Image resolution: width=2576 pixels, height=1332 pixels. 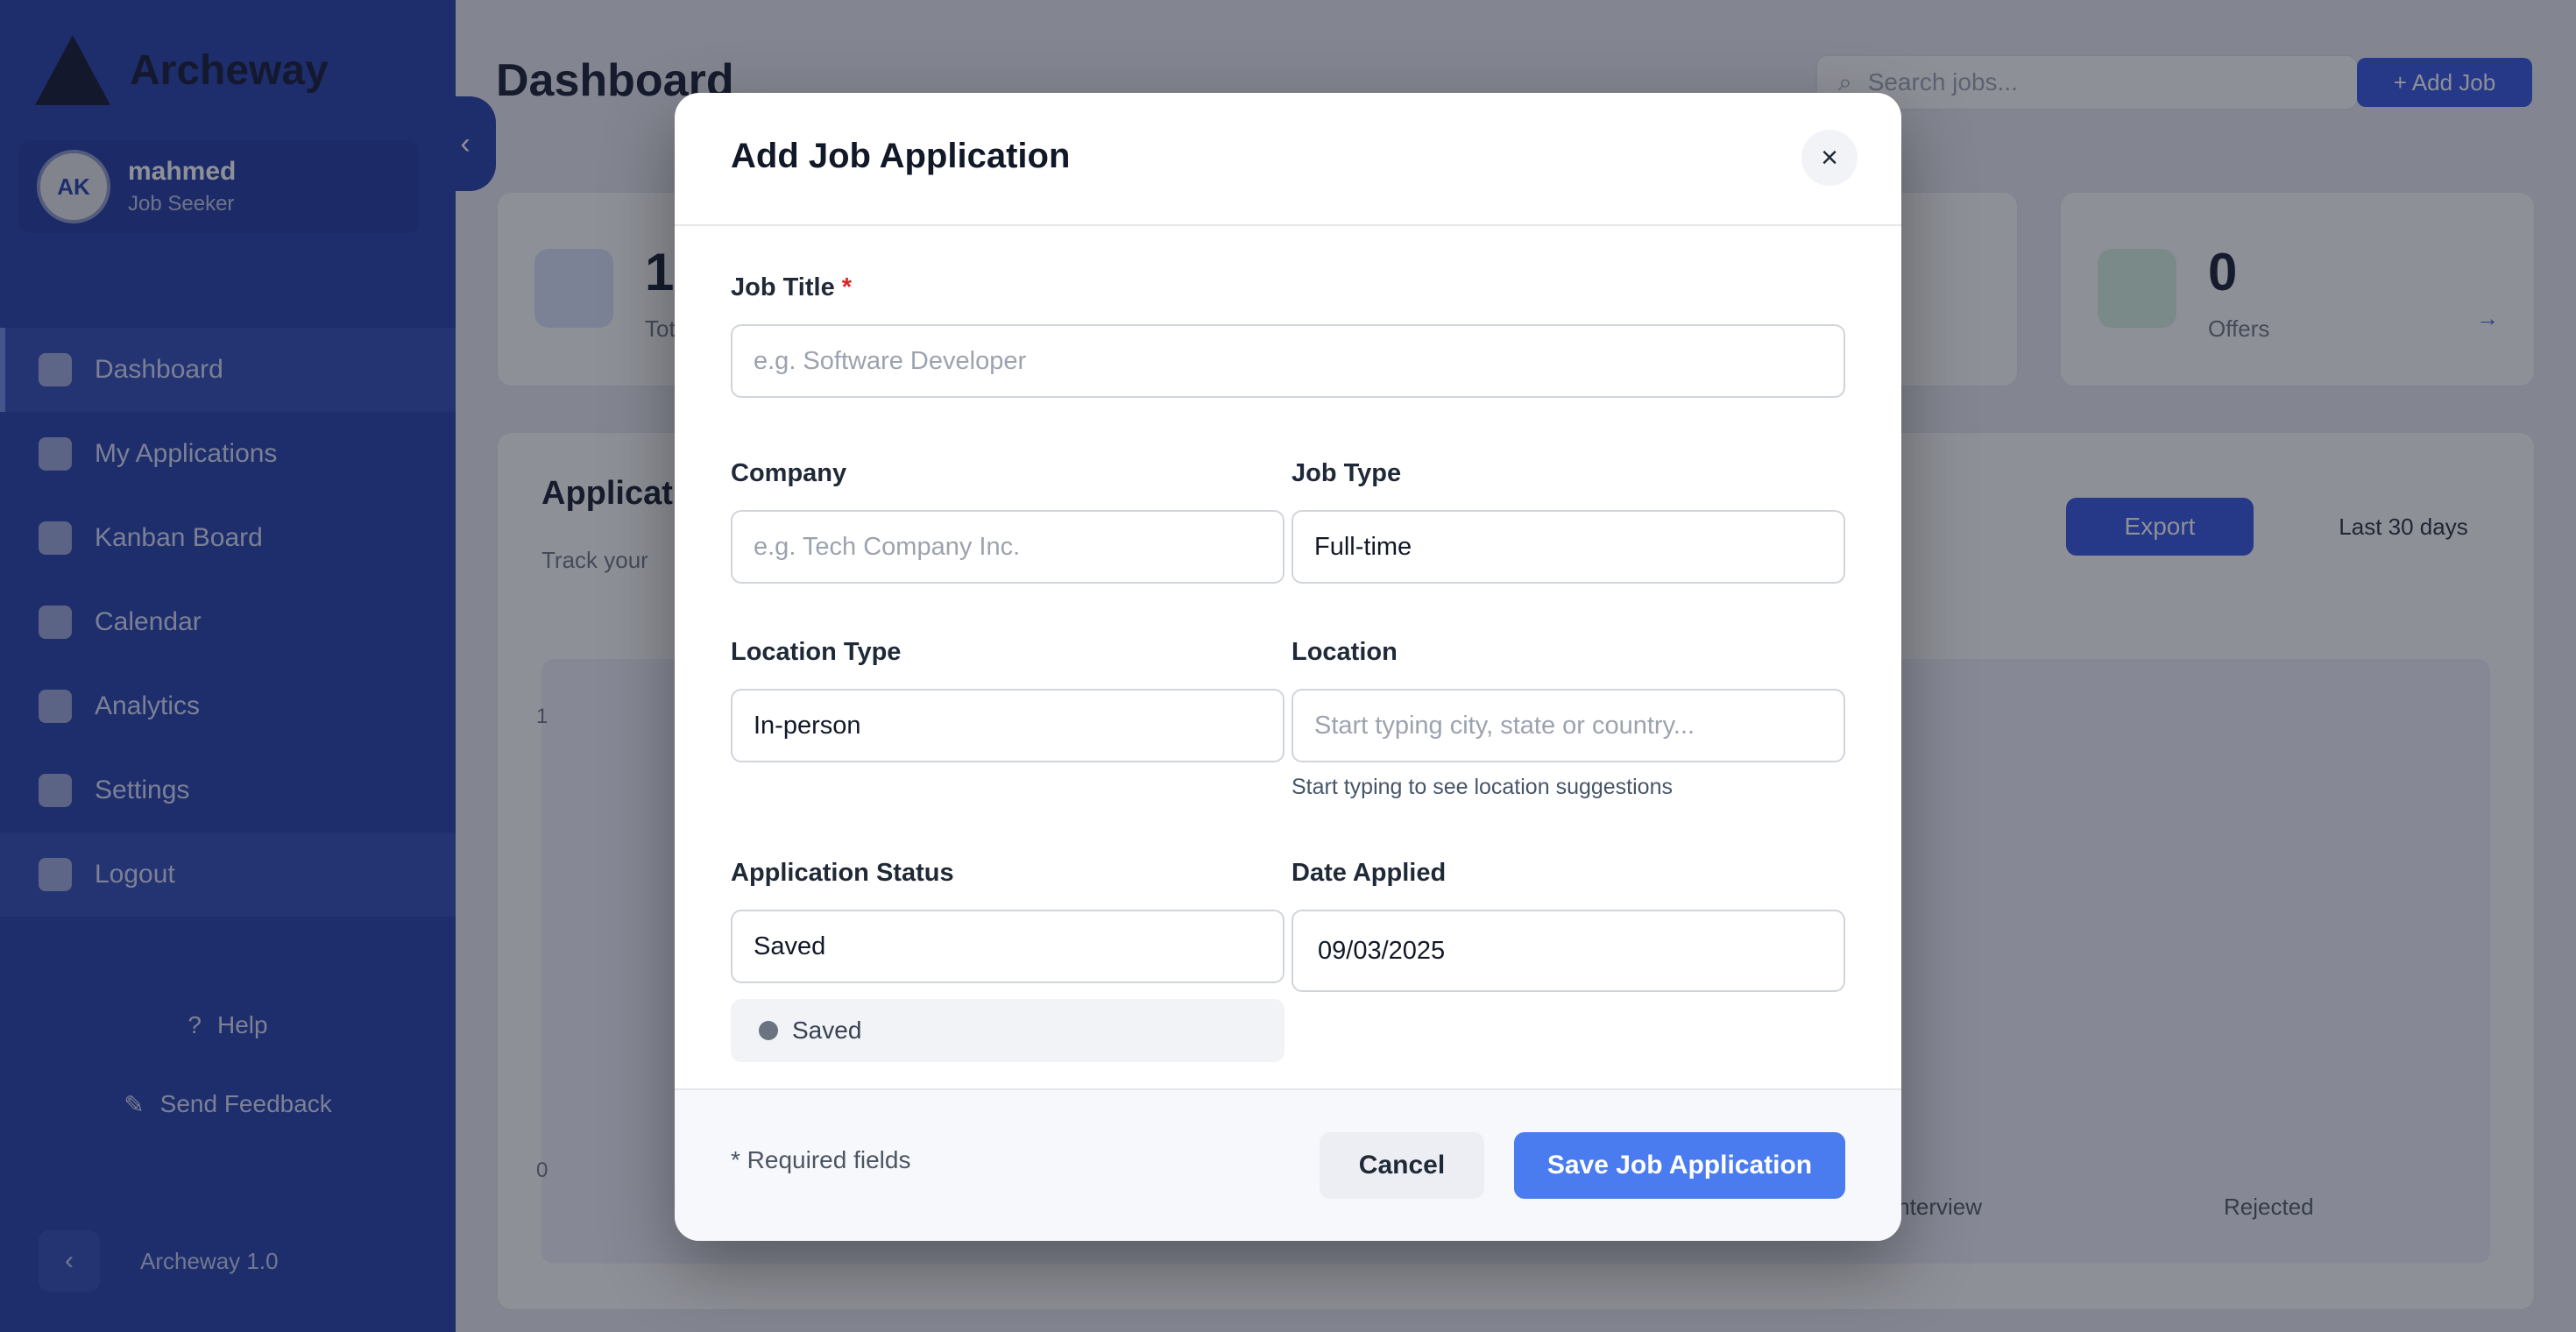 I want to click on job-type-select: Full-time, so click(x=1568, y=547).